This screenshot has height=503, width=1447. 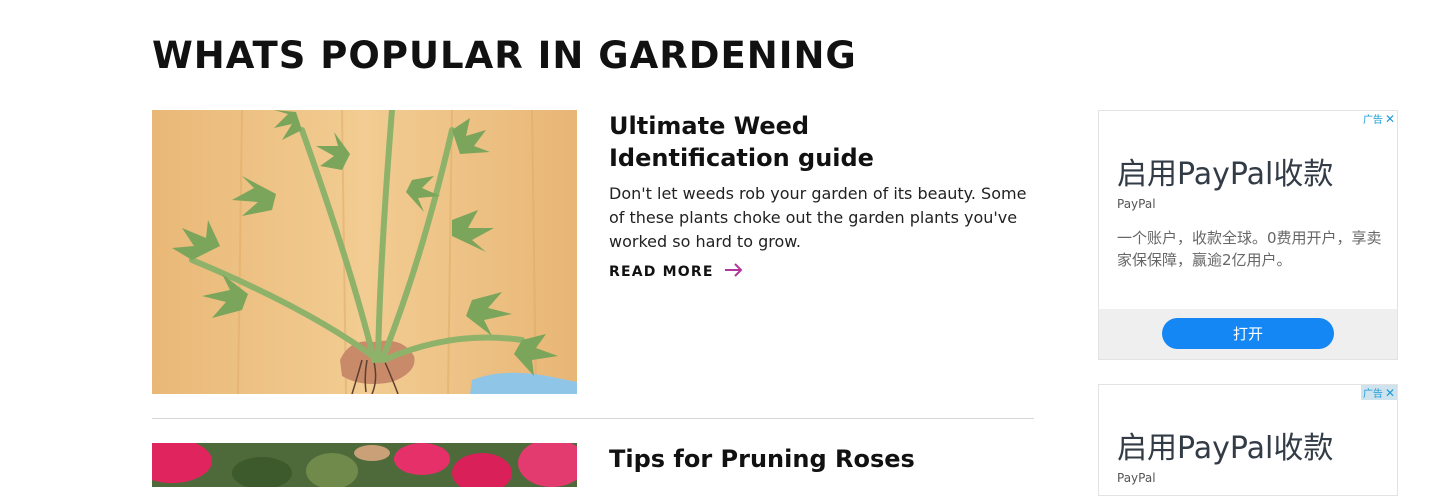 What do you see at coordinates (504, 55) in the screenshot?
I see `section-title: WHATS POPULAR IN GARDENING` at bounding box center [504, 55].